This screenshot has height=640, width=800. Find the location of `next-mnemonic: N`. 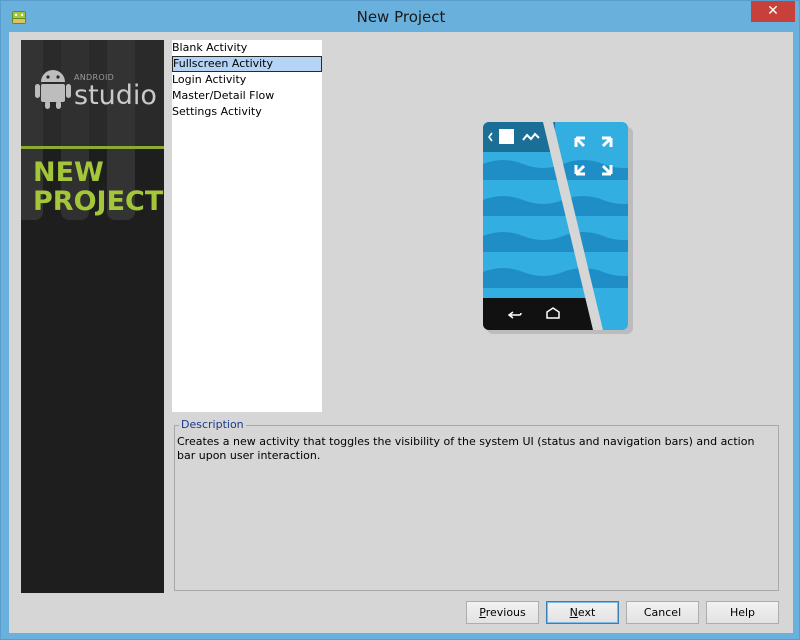

next-mnemonic: N is located at coordinates (573, 612).